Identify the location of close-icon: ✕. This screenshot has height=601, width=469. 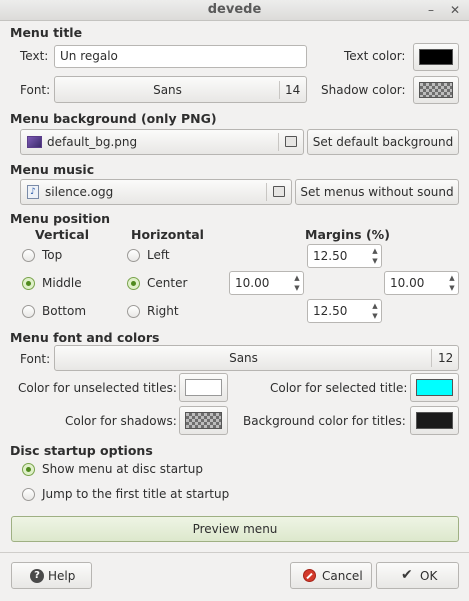
(455, 10).